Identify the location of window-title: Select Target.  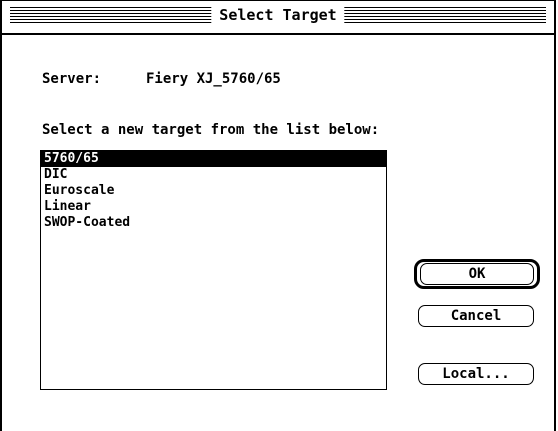
(278, 15).